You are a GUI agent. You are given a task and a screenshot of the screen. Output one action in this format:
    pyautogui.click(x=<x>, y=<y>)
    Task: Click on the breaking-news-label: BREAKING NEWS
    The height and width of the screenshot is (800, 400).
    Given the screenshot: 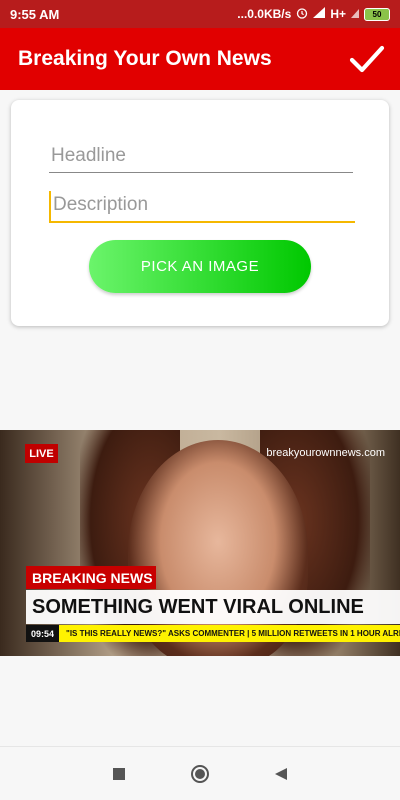 What is the action you would take?
    pyautogui.click(x=91, y=577)
    